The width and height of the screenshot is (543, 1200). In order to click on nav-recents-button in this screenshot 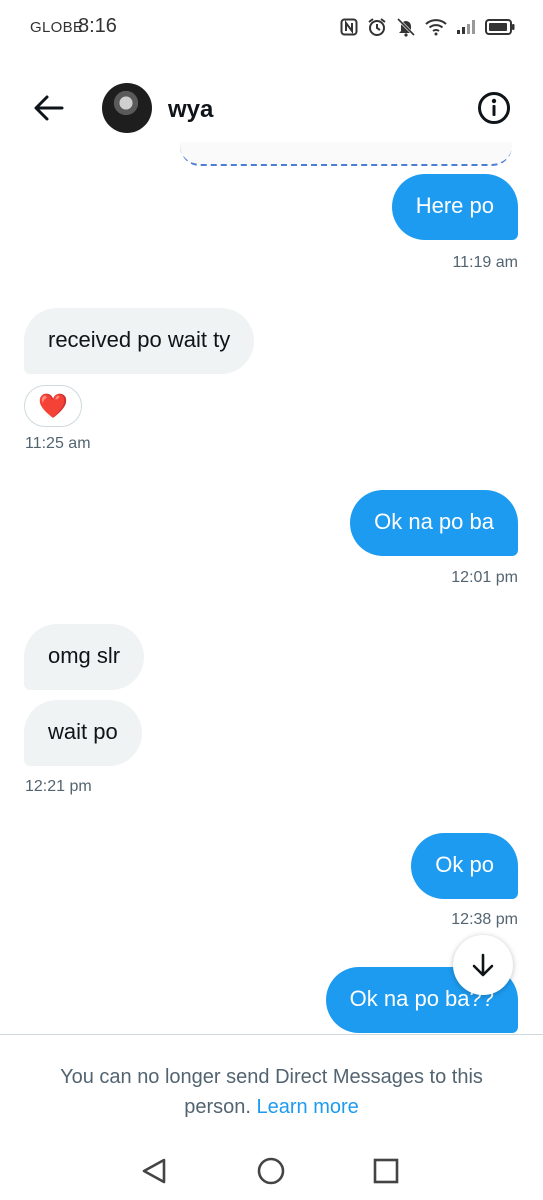, I will do `click(386, 1171)`.